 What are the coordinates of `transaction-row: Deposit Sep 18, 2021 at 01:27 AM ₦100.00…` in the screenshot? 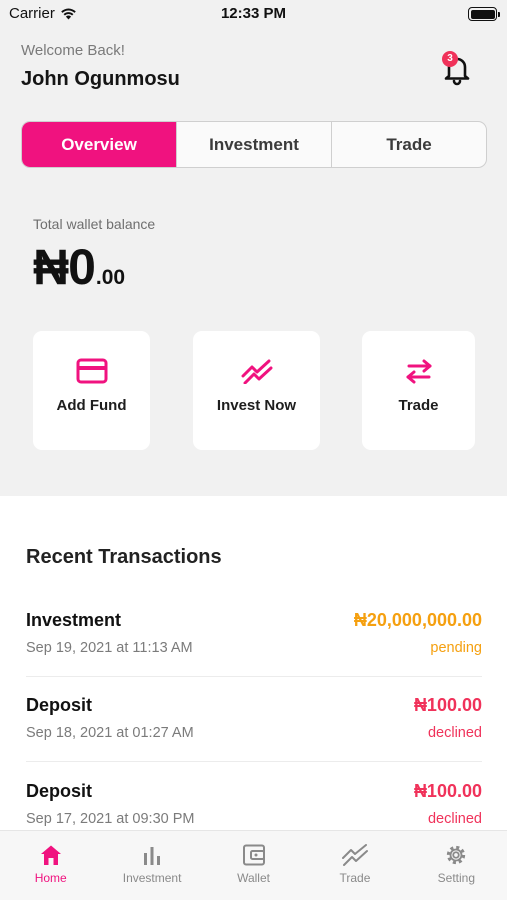 It's located at (254, 738).